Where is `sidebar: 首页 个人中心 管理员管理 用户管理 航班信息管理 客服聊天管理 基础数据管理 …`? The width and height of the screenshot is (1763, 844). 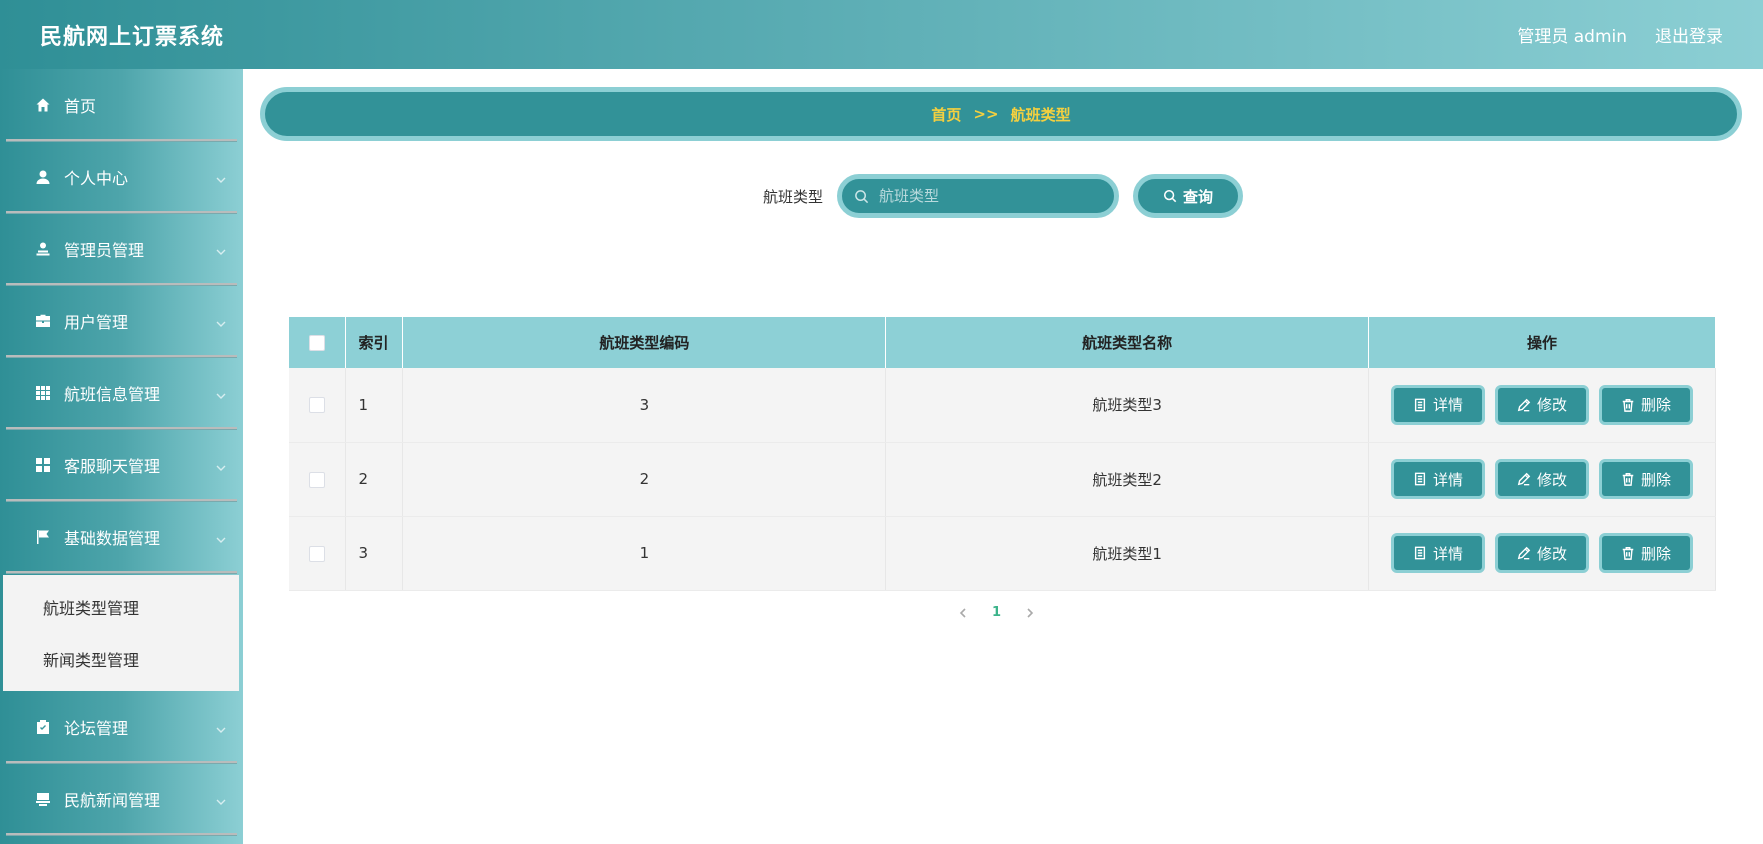 sidebar: 首页 个人中心 管理员管理 用户管理 航班信息管理 客服聊天管理 基础数据管理 … is located at coordinates (121, 456).